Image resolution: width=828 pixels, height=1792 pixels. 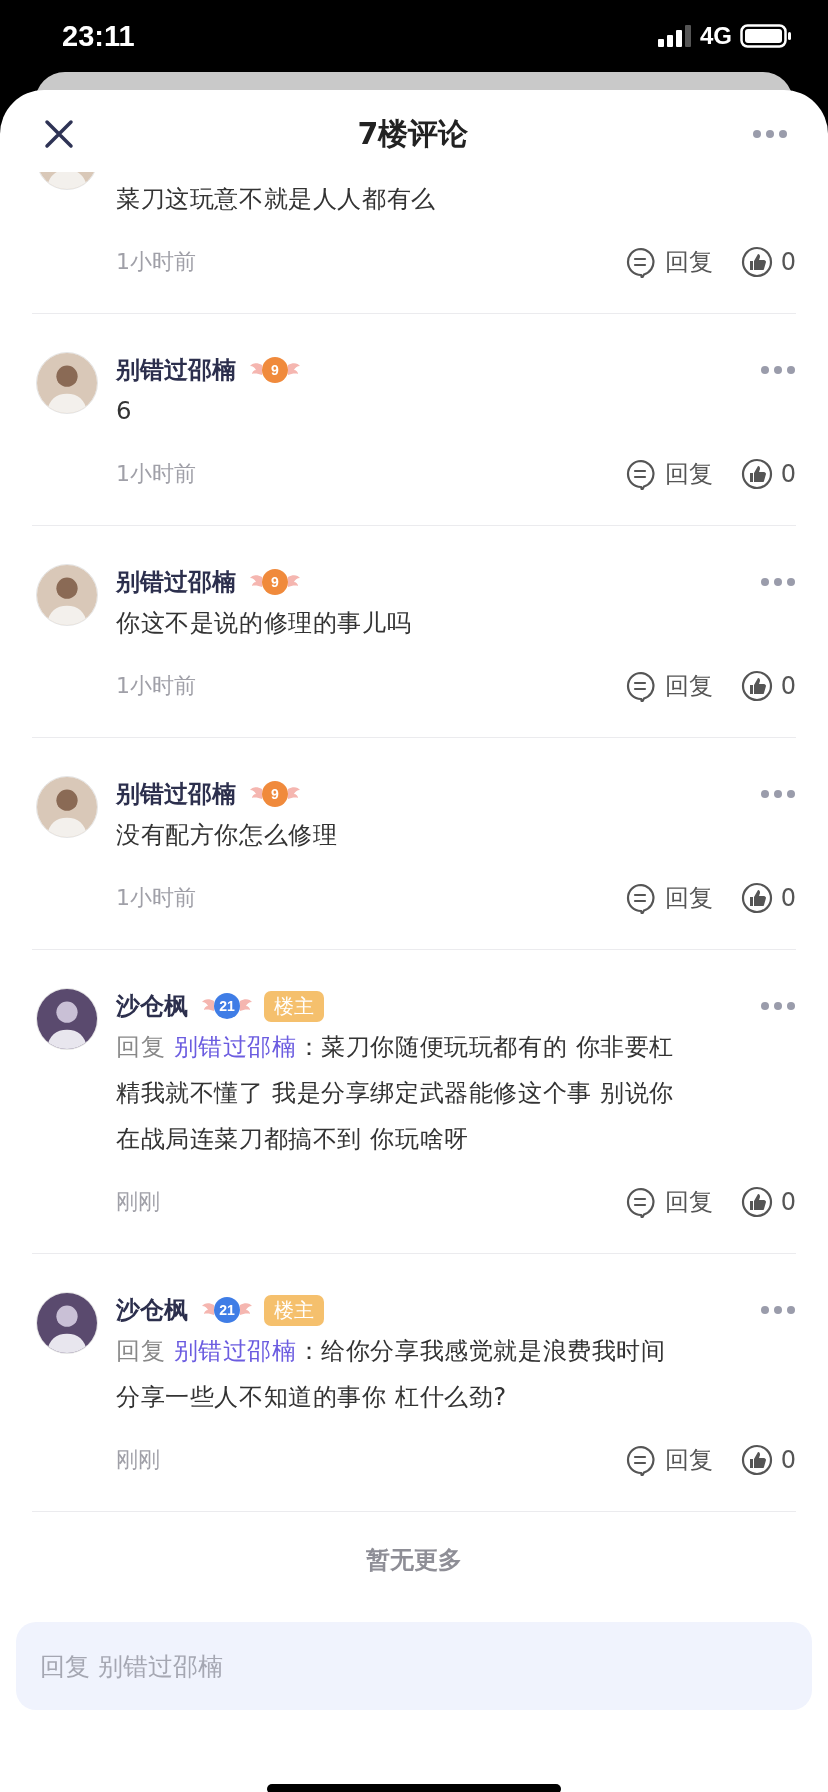 What do you see at coordinates (227, 835) in the screenshot?
I see `comment-text: 没有配方你怎么修理` at bounding box center [227, 835].